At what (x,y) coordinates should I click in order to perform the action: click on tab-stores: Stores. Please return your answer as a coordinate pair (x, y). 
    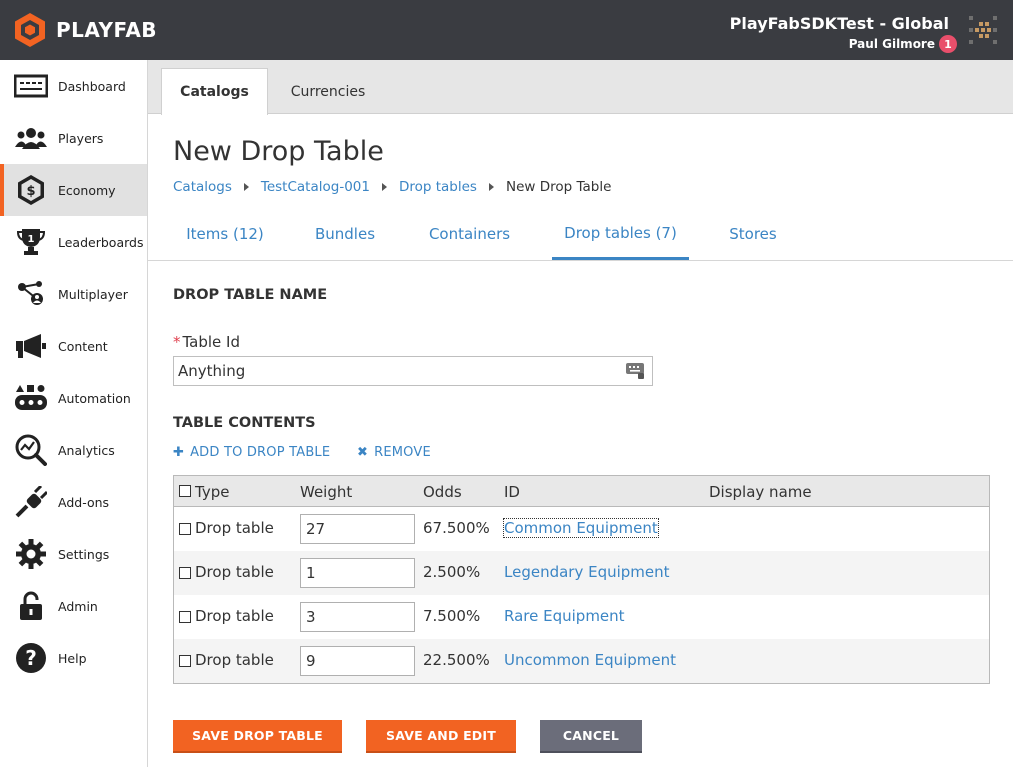
    Looking at the image, I should click on (753, 234).